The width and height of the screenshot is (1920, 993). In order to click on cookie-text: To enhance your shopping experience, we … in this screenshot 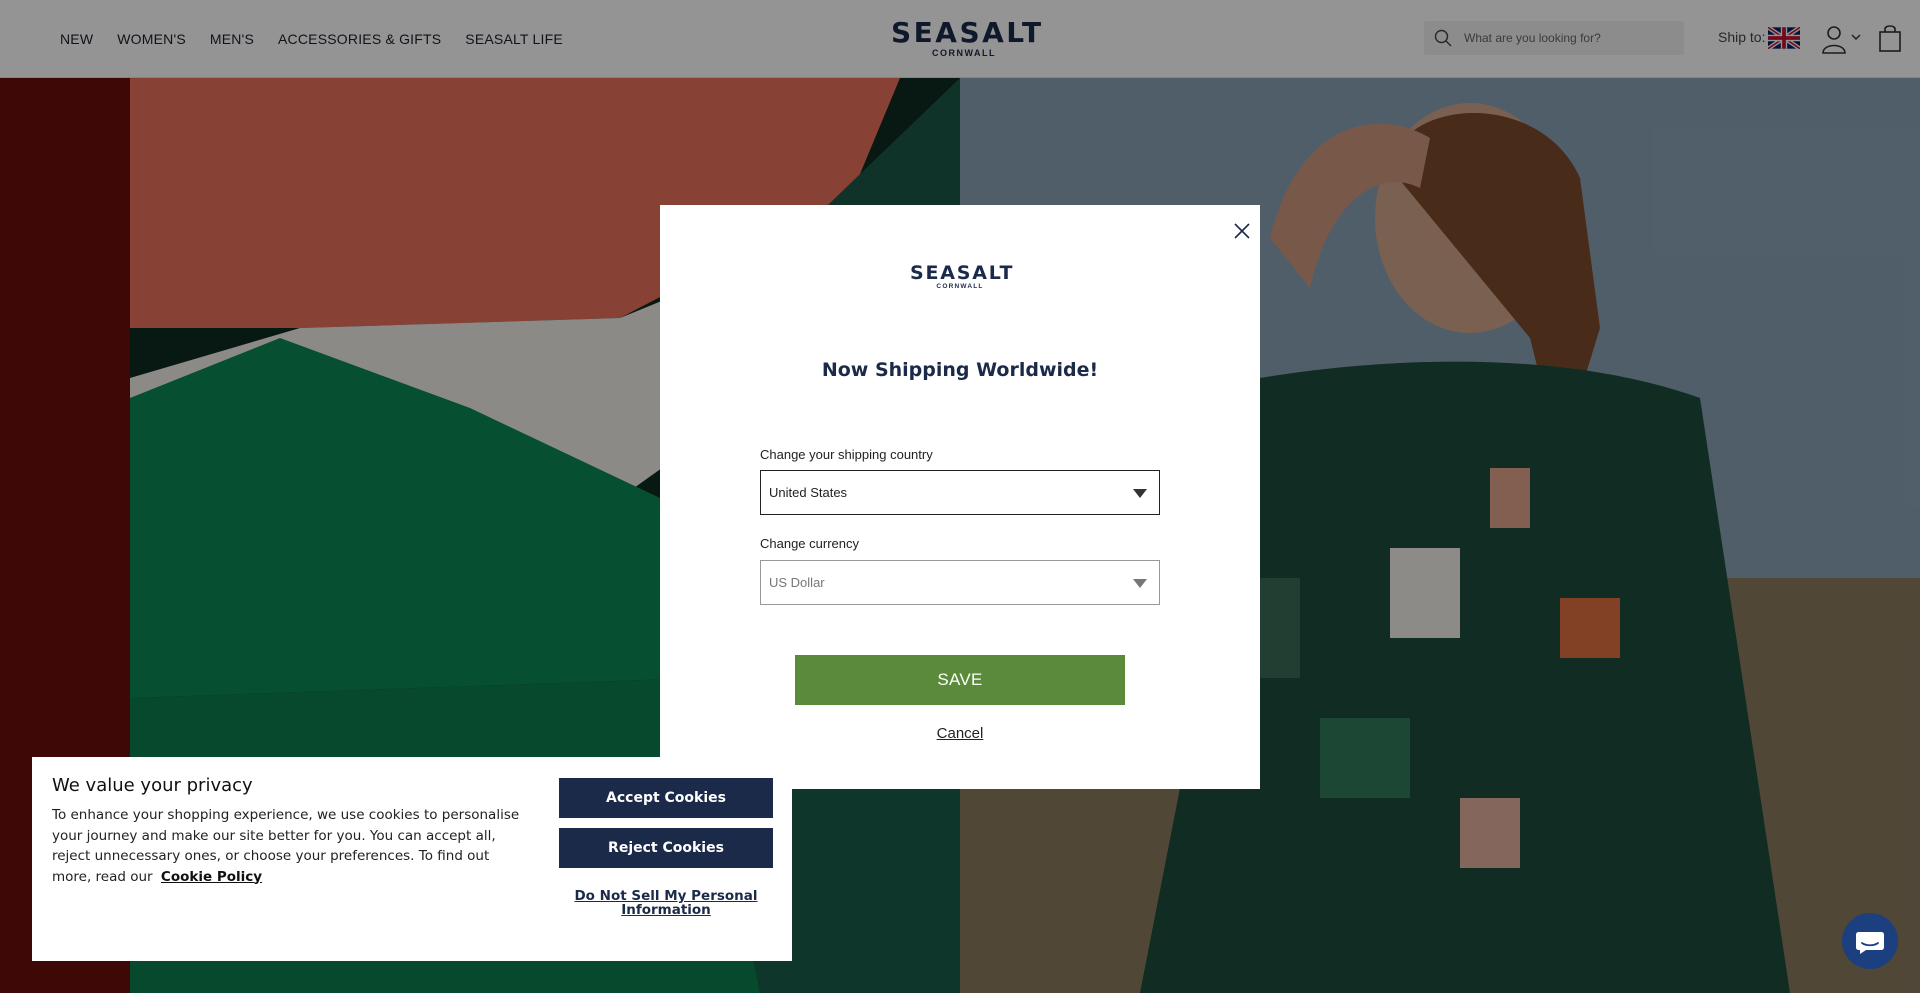, I will do `click(287, 846)`.